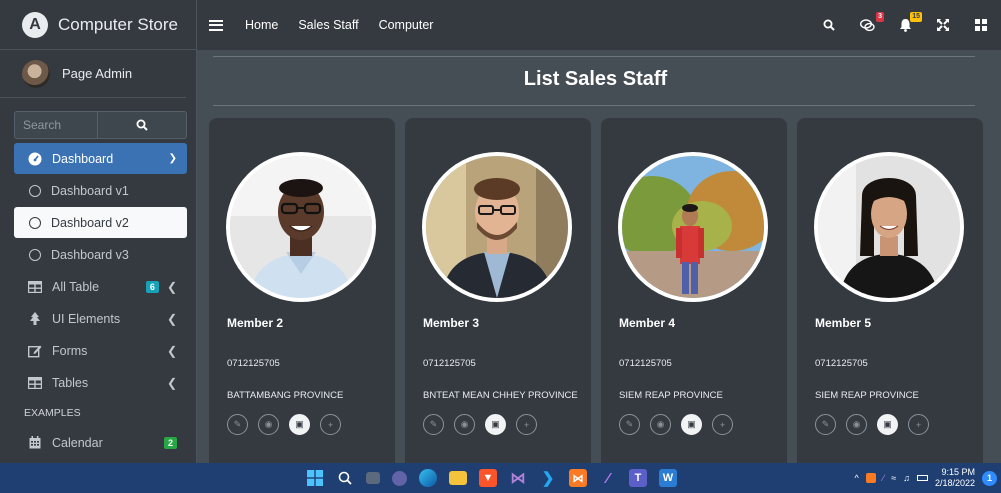 This screenshot has width=1001, height=493. Describe the element at coordinates (428, 478) in the screenshot. I see `edge-browser-icon` at that location.